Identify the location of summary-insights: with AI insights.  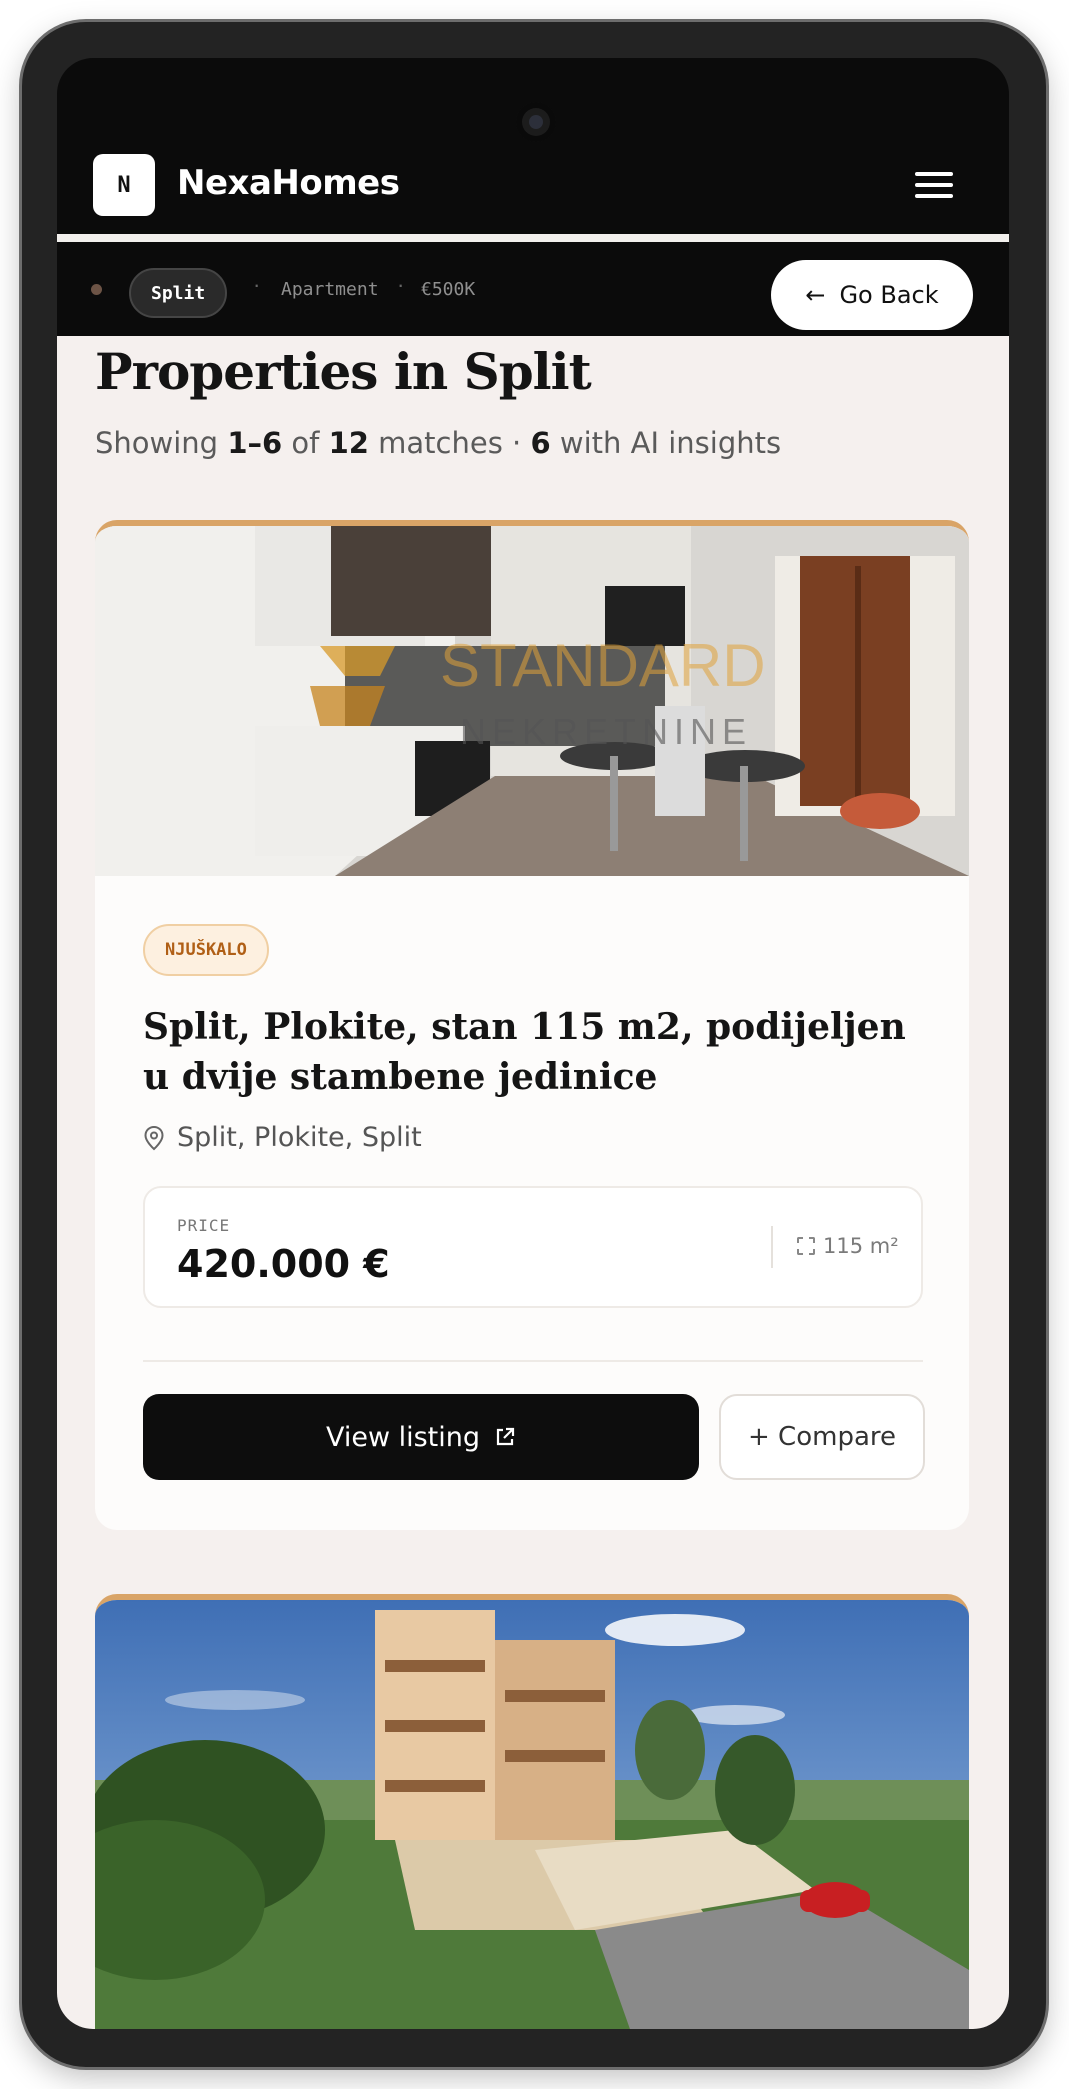
(670, 443).